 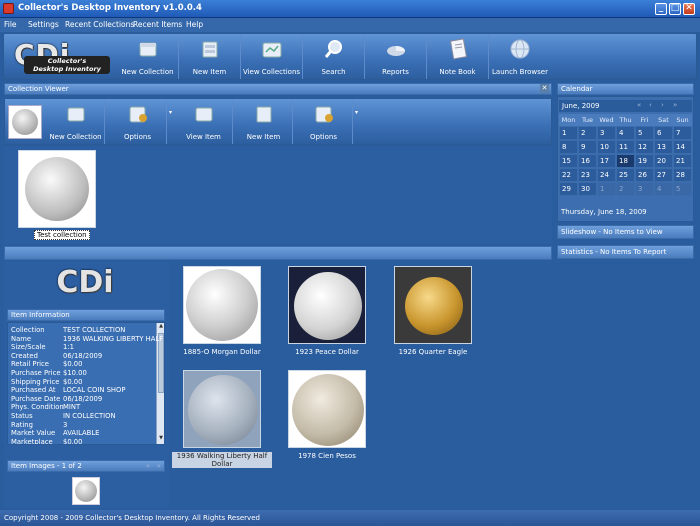 What do you see at coordinates (36, 398) in the screenshot?
I see `item-info-key: Purchase Date` at bounding box center [36, 398].